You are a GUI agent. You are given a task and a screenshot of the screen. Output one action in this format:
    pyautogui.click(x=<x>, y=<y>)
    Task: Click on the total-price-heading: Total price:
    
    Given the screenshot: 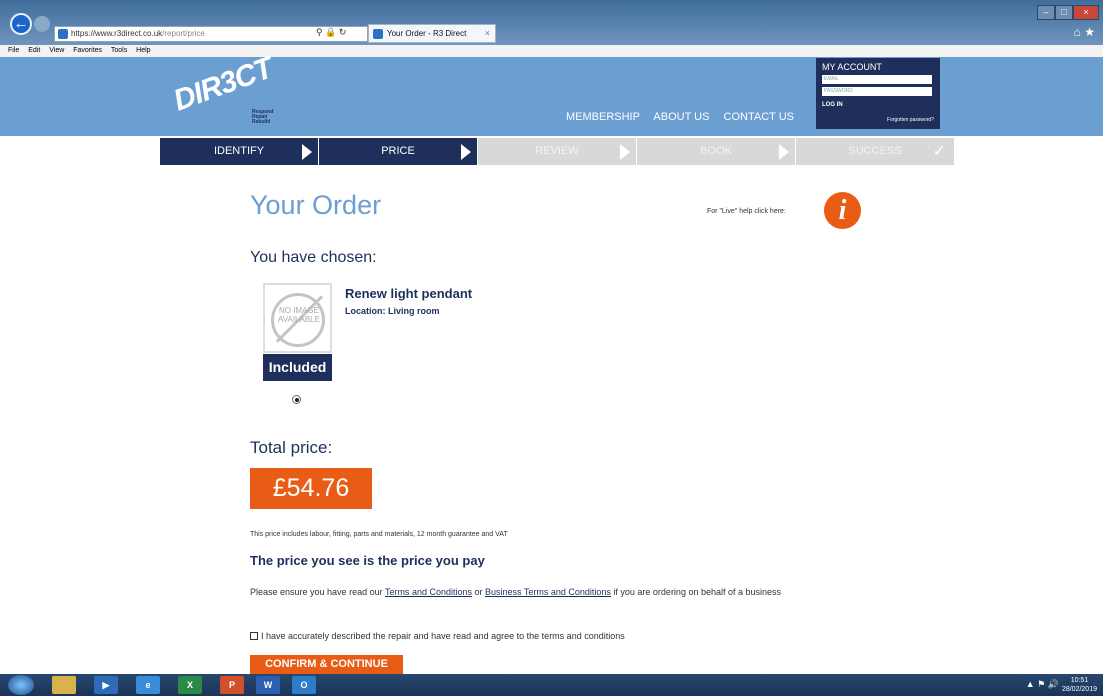 What is the action you would take?
    pyautogui.click(x=291, y=447)
    